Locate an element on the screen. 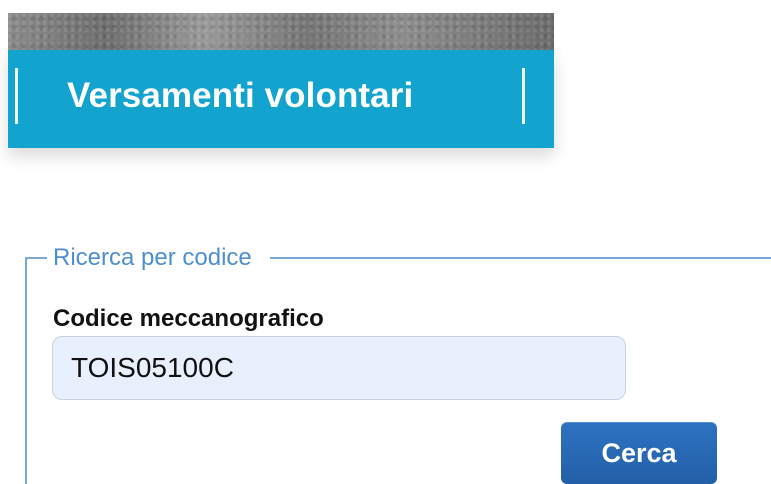  page-header-bar: Versamenti volontari is located at coordinates (281, 99).